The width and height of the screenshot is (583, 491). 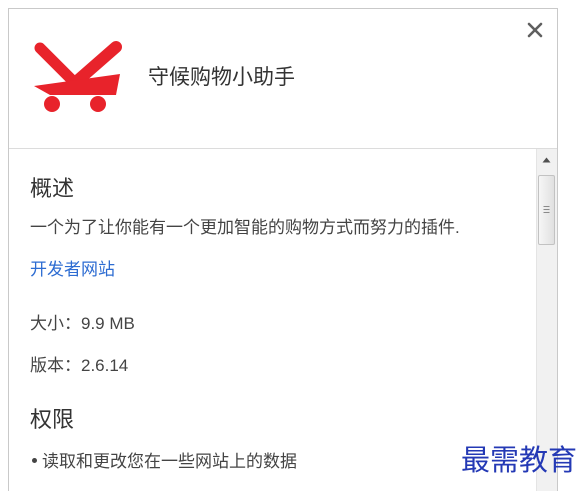 What do you see at coordinates (55, 323) in the screenshot?
I see `size-label: 大小：` at bounding box center [55, 323].